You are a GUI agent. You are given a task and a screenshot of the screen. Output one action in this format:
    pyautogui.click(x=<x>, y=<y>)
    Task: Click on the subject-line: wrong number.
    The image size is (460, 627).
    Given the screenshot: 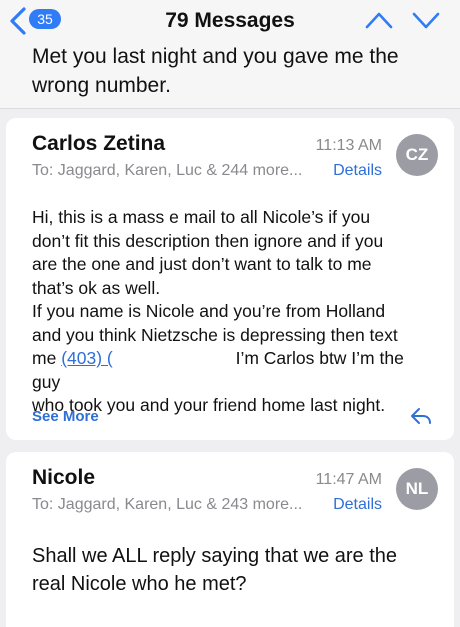 What is the action you would take?
    pyautogui.click(x=101, y=85)
    